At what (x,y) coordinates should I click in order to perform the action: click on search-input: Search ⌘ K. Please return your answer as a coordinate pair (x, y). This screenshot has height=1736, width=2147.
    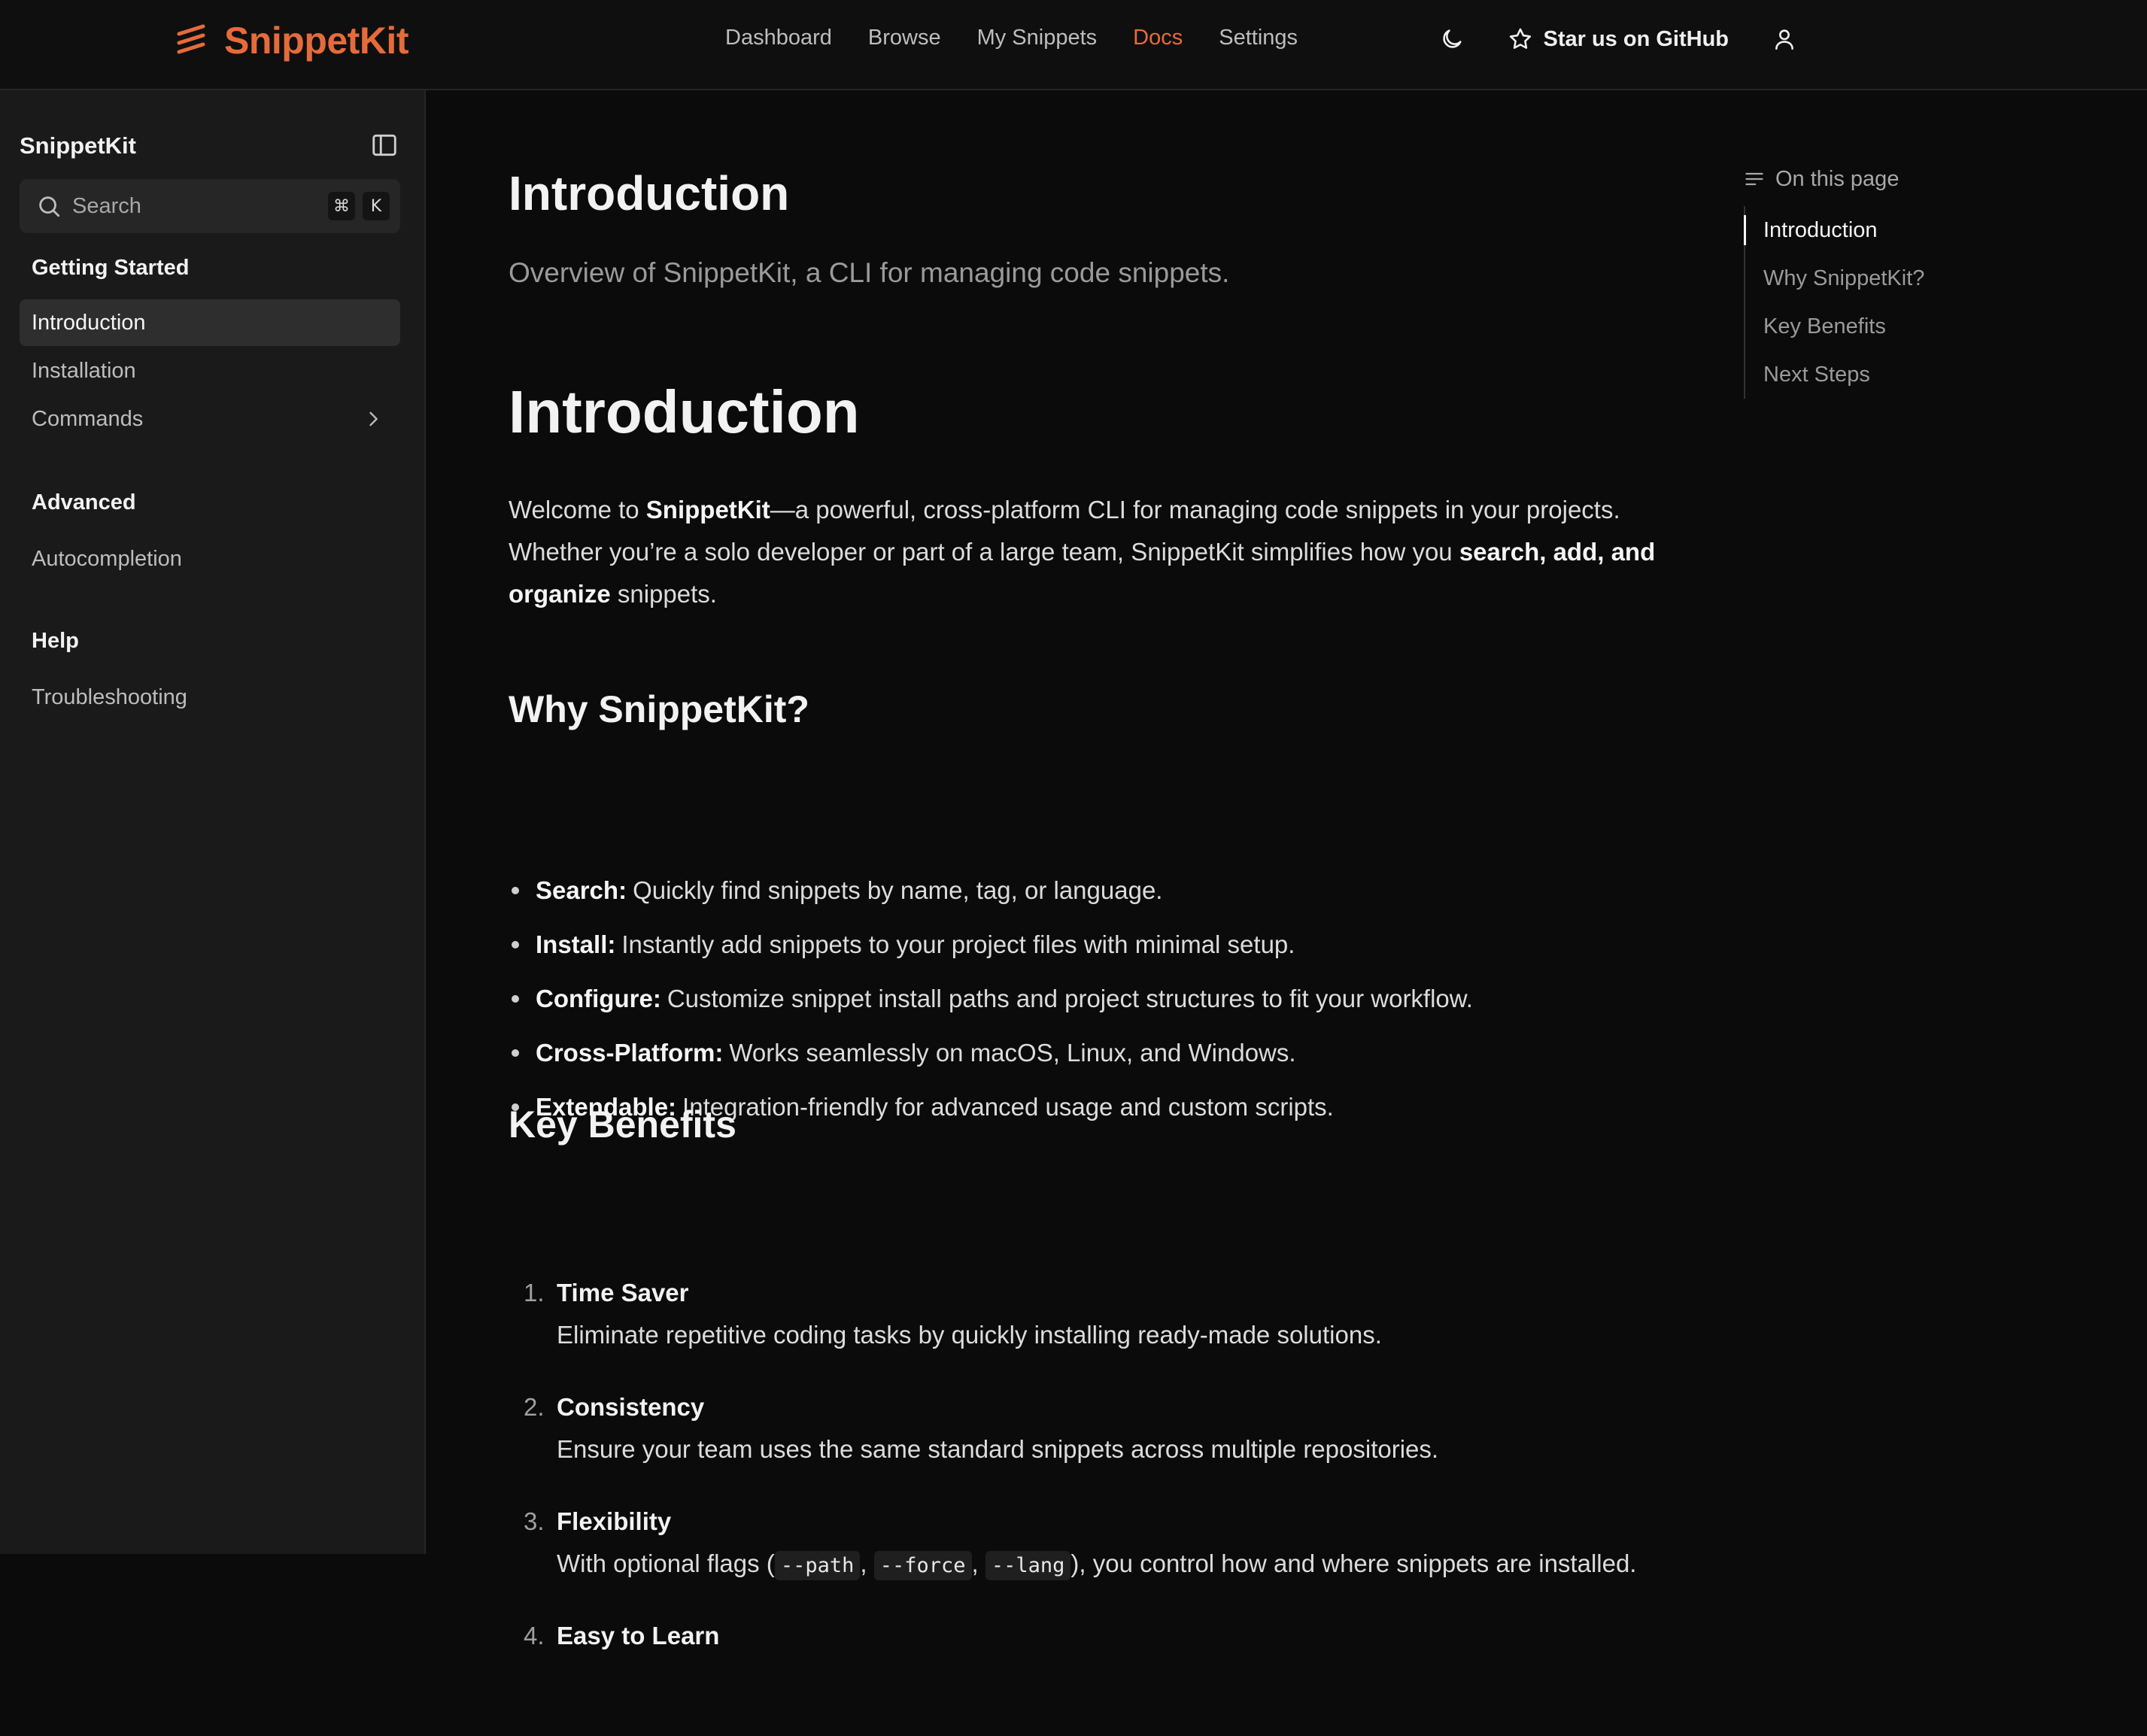
    Looking at the image, I should click on (210, 206).